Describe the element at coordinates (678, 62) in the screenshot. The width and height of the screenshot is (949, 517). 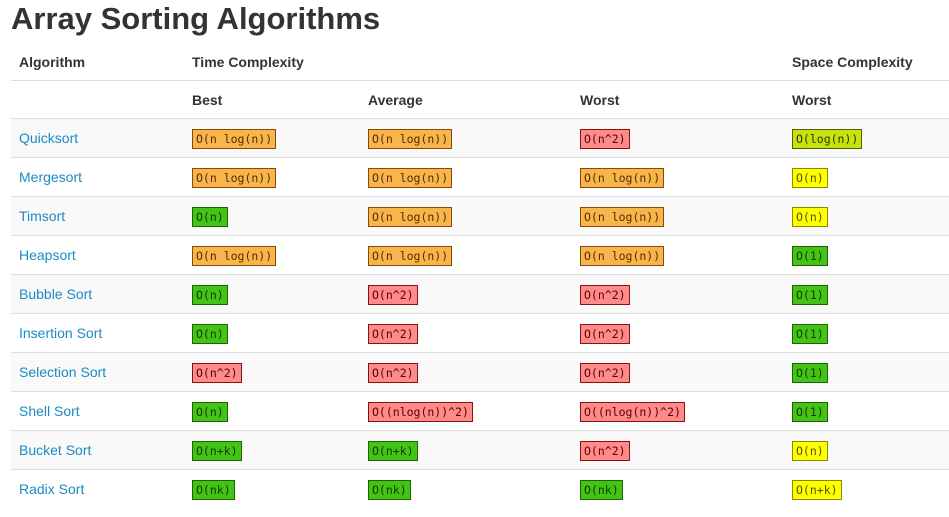
I see `header-empty` at that location.